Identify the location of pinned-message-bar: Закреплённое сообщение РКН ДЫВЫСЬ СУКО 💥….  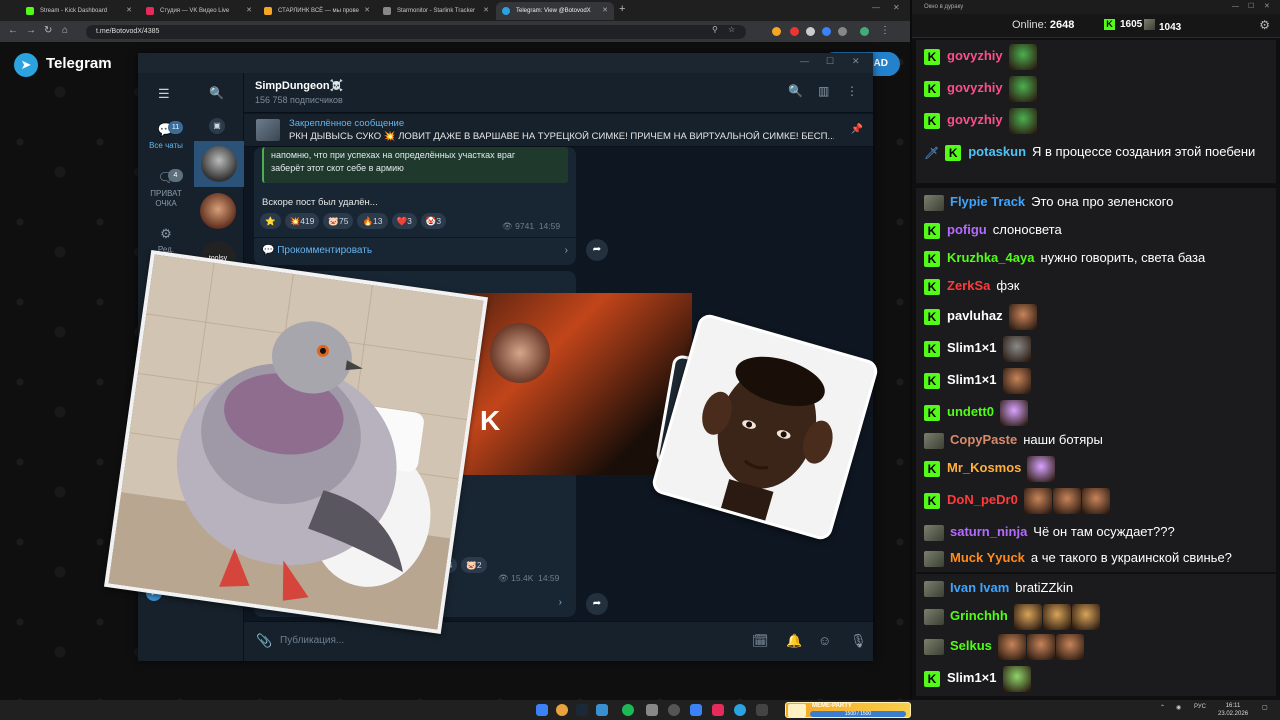
(558, 130).